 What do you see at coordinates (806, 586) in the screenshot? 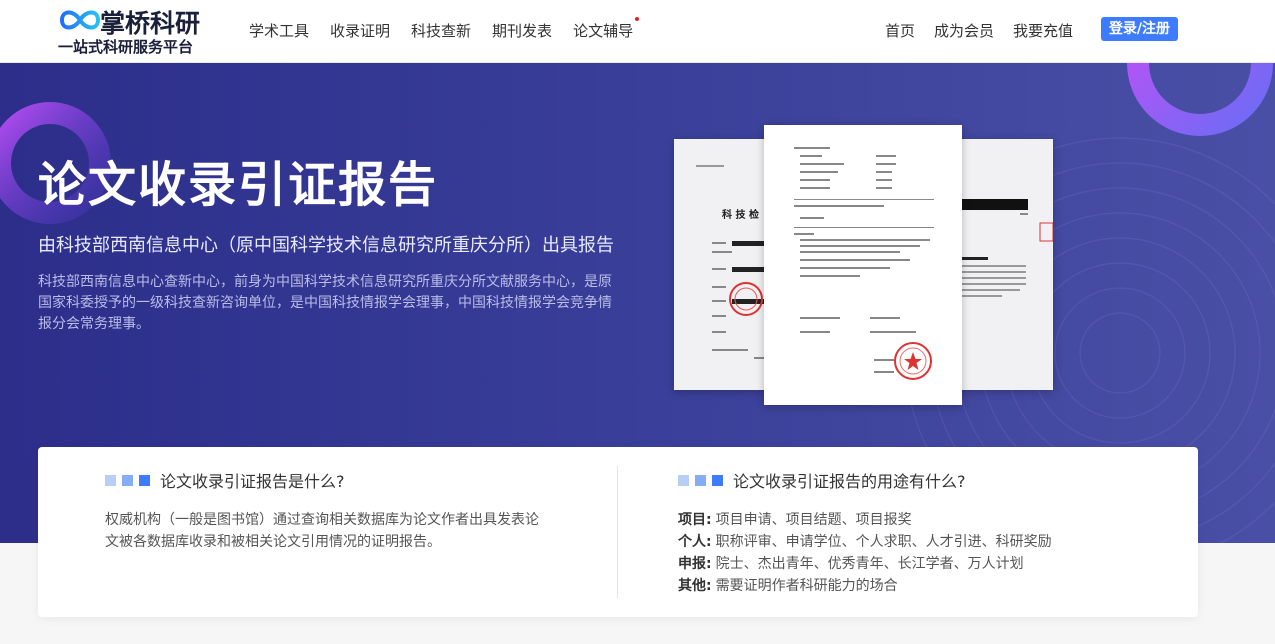
I see `use-value: 需要证明作者科研能力的场合` at bounding box center [806, 586].